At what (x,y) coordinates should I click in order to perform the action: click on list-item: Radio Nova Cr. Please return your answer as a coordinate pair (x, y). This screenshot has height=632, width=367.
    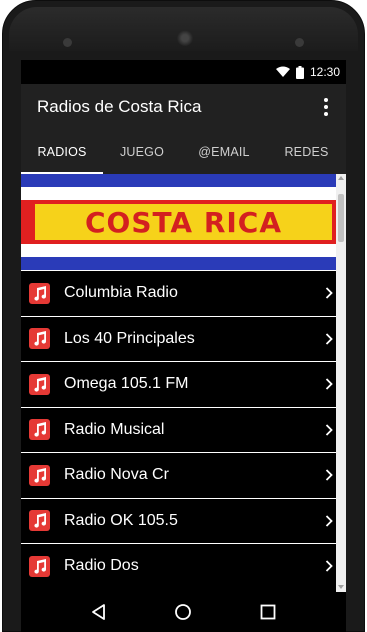
    Looking at the image, I should click on (183, 475).